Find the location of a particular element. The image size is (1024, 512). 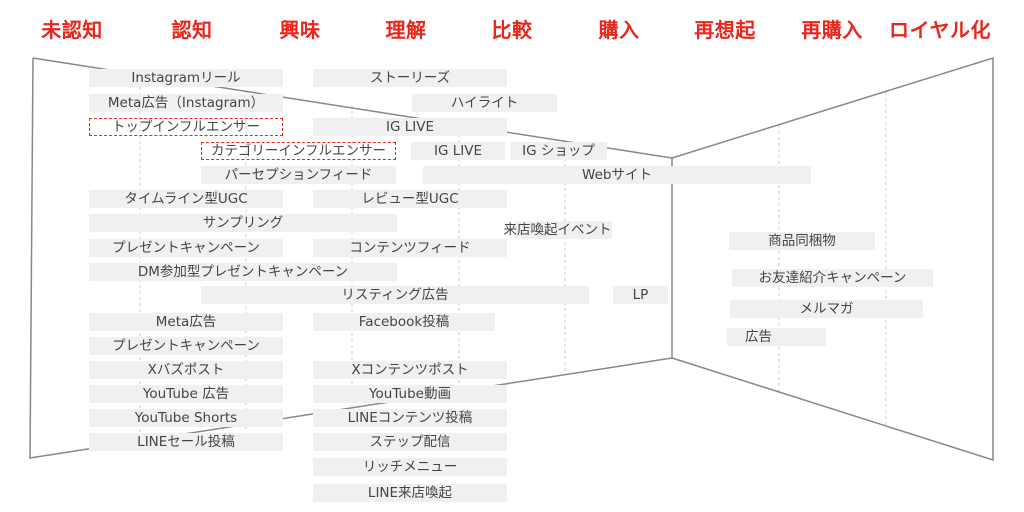

item-youtube-ads: YouTube 広告 is located at coordinates (186, 394).